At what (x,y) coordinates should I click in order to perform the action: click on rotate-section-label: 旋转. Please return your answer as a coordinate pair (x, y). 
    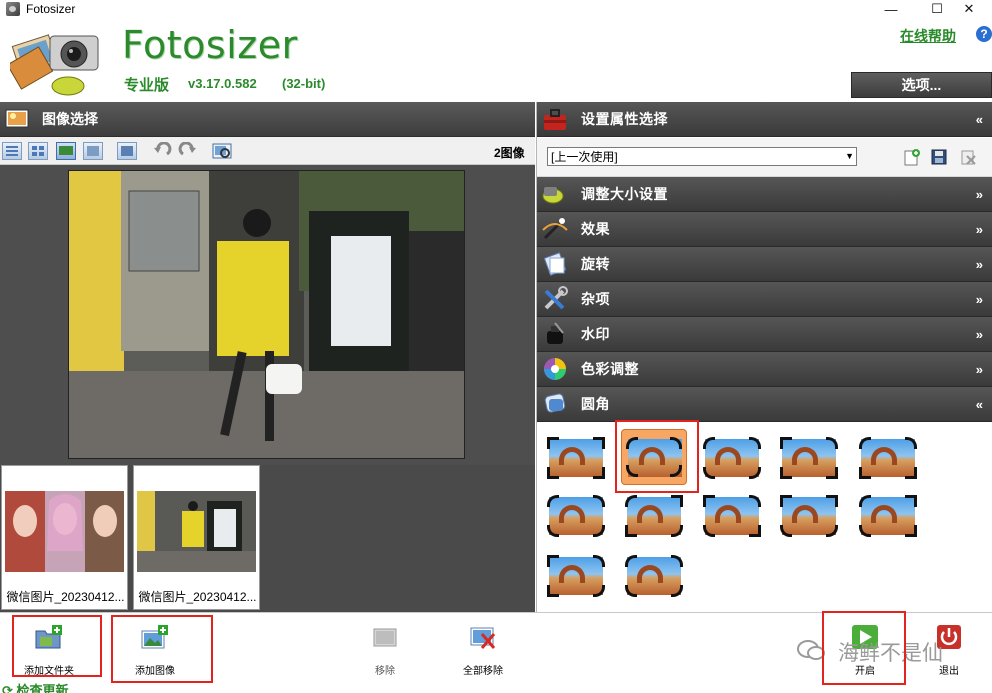
    Looking at the image, I should click on (595, 264).